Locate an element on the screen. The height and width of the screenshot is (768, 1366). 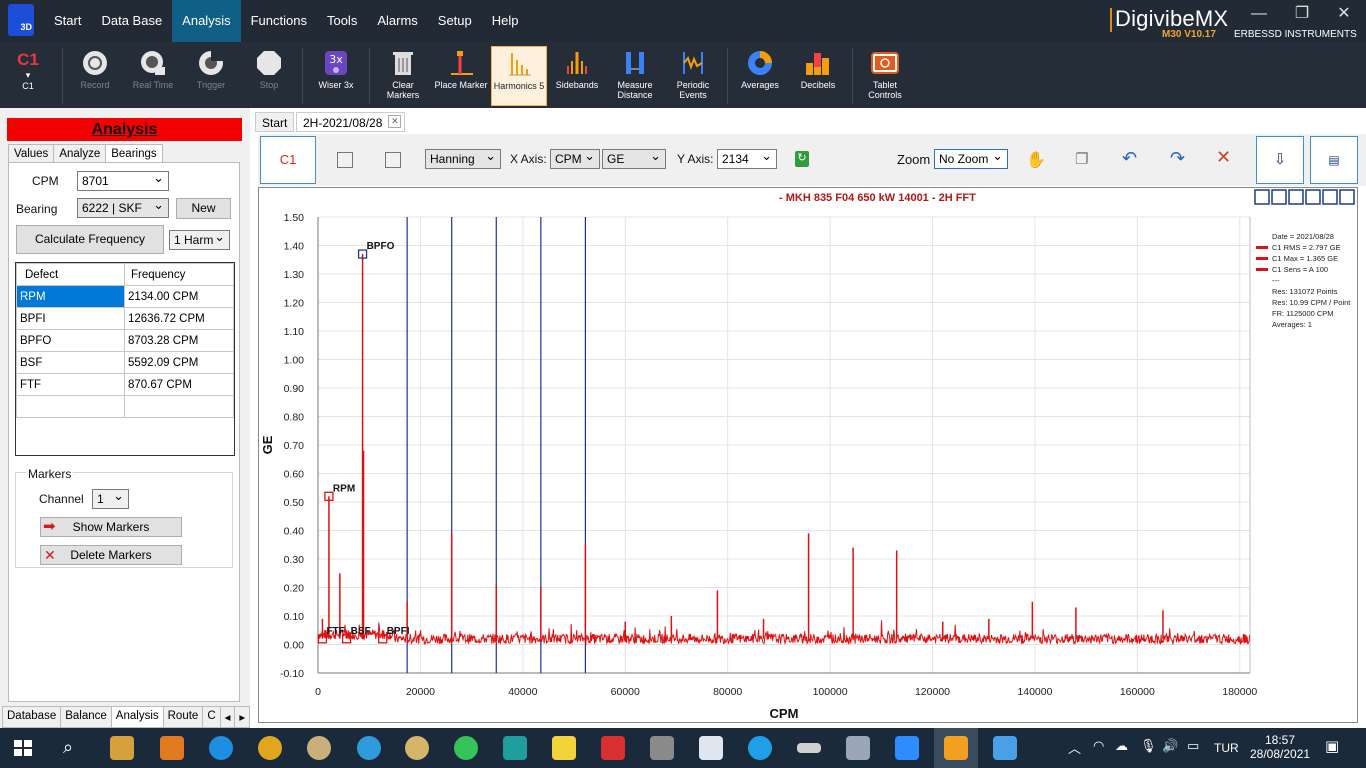
harmonics-button: Harmonics 5 is located at coordinates (519, 76).